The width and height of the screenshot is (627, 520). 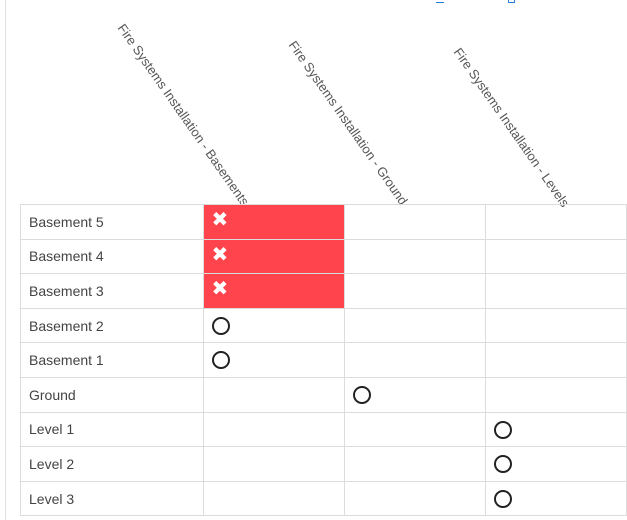 What do you see at coordinates (112, 291) in the screenshot?
I see `row-label: Basement 3` at bounding box center [112, 291].